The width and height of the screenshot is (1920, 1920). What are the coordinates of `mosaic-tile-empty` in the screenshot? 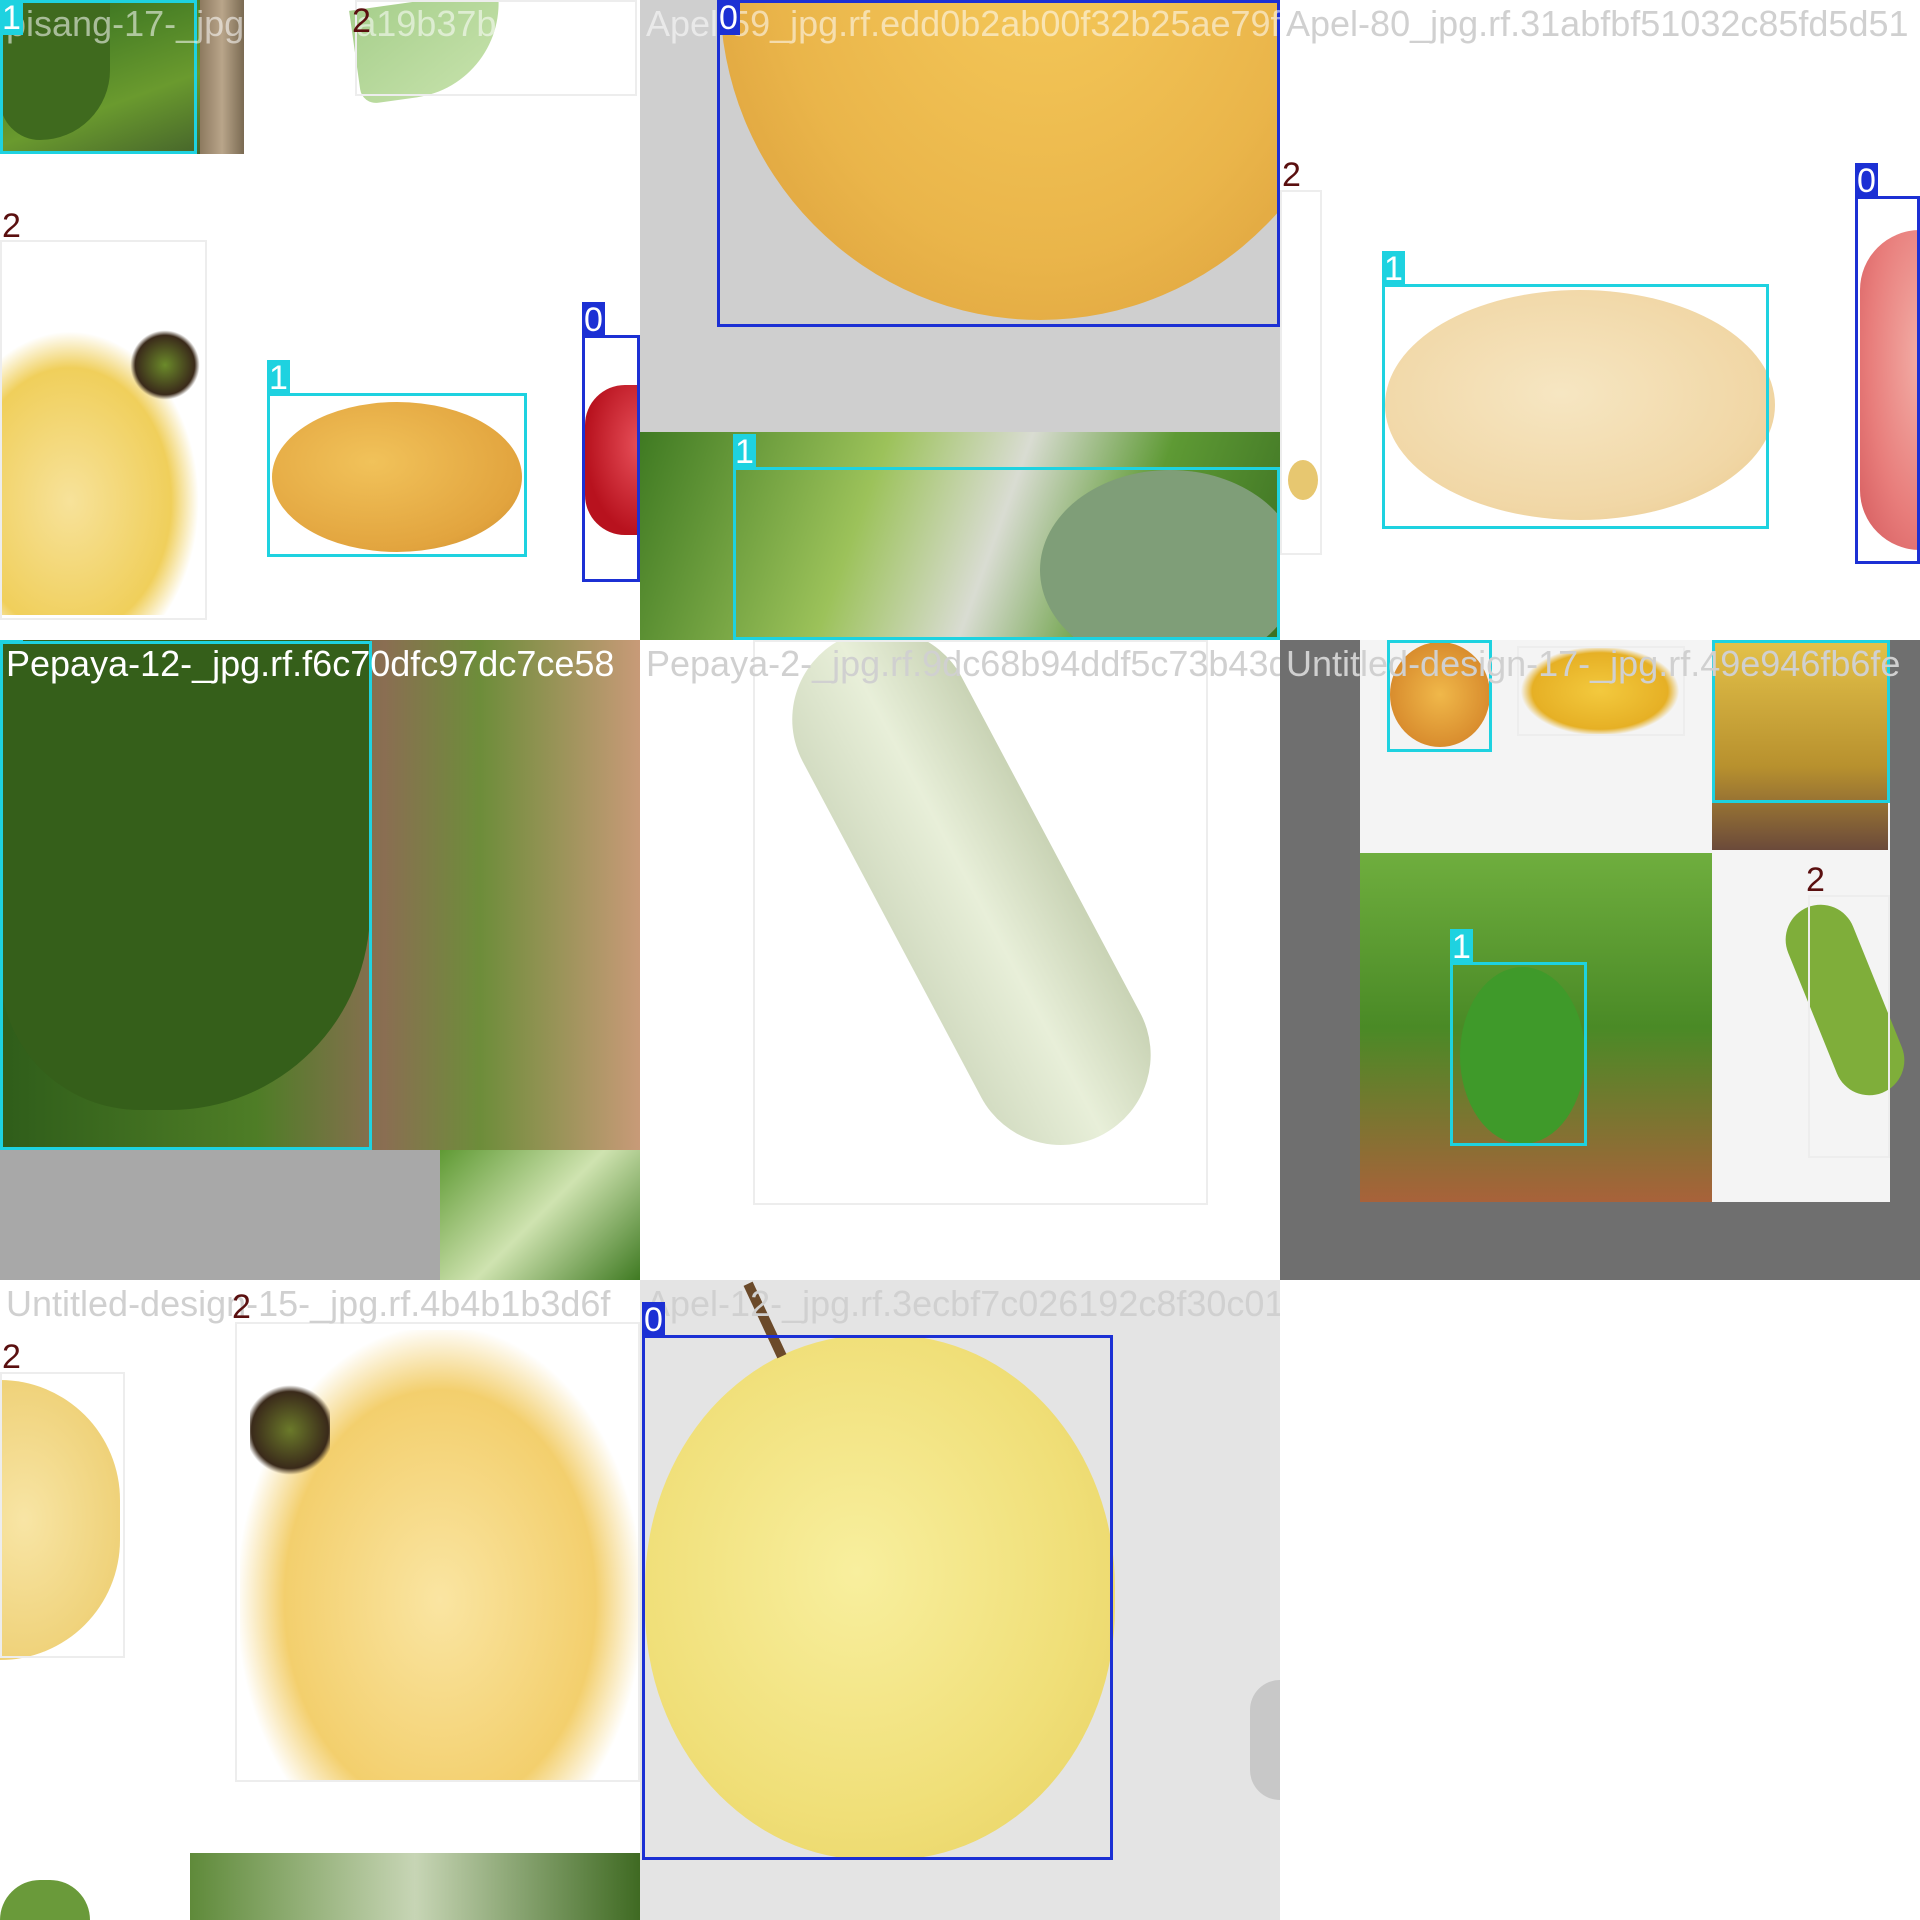 It's located at (1600, 1600).